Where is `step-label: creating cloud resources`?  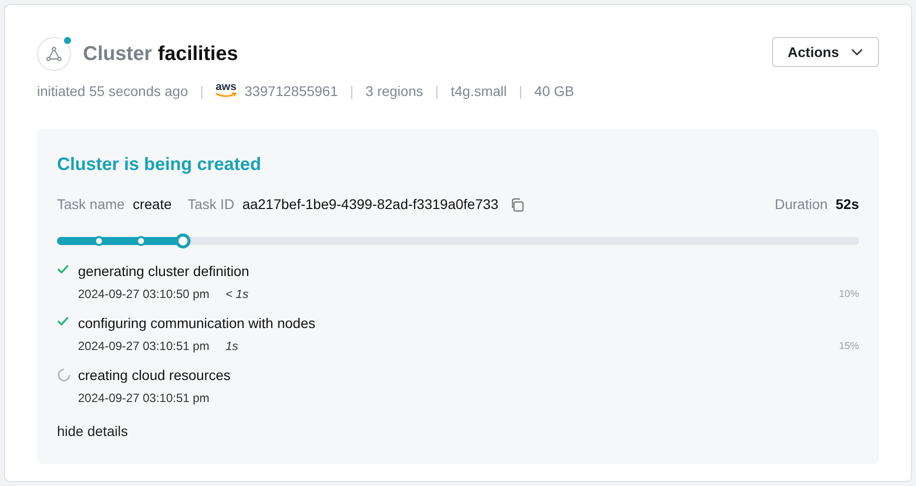
step-label: creating cloud resources is located at coordinates (155, 375).